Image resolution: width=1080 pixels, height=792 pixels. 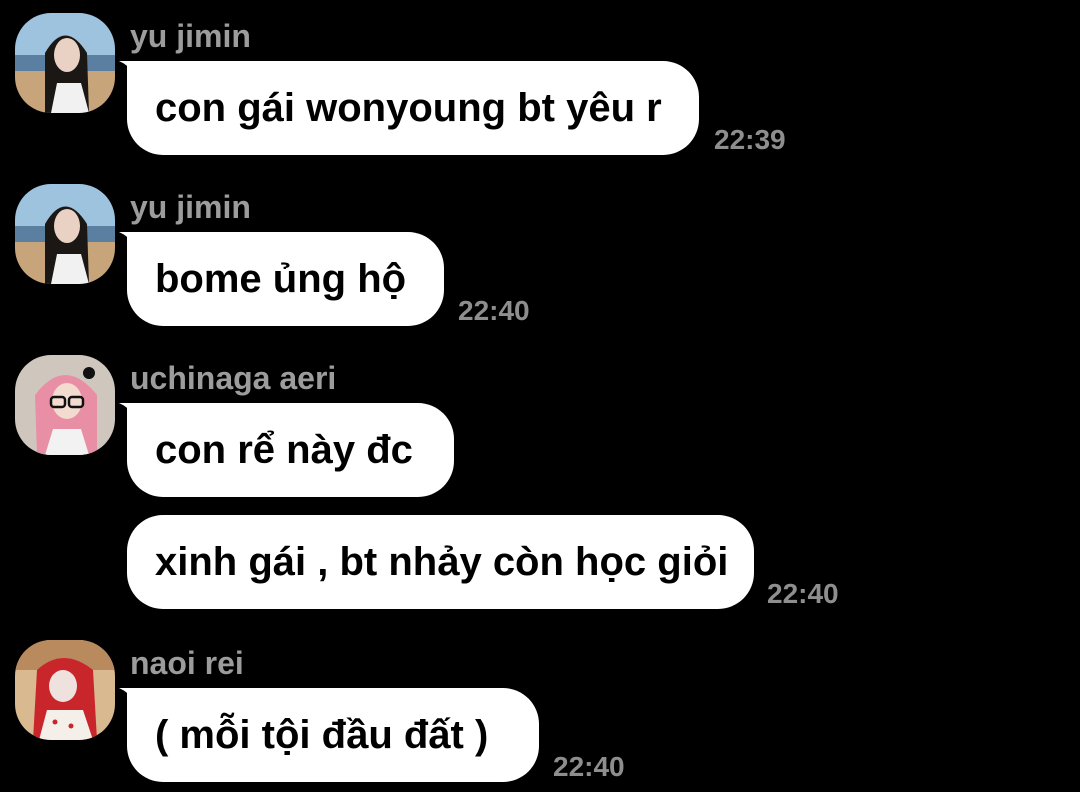 I want to click on message-bubble: xinh gái , bt nhảy còn học giỏi, so click(x=440, y=562).